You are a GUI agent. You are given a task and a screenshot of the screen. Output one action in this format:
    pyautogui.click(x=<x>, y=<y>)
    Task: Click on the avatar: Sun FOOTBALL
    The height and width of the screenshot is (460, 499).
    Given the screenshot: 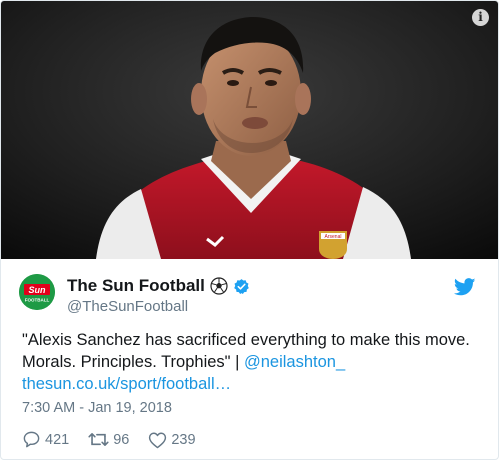 What is the action you would take?
    pyautogui.click(x=37, y=292)
    